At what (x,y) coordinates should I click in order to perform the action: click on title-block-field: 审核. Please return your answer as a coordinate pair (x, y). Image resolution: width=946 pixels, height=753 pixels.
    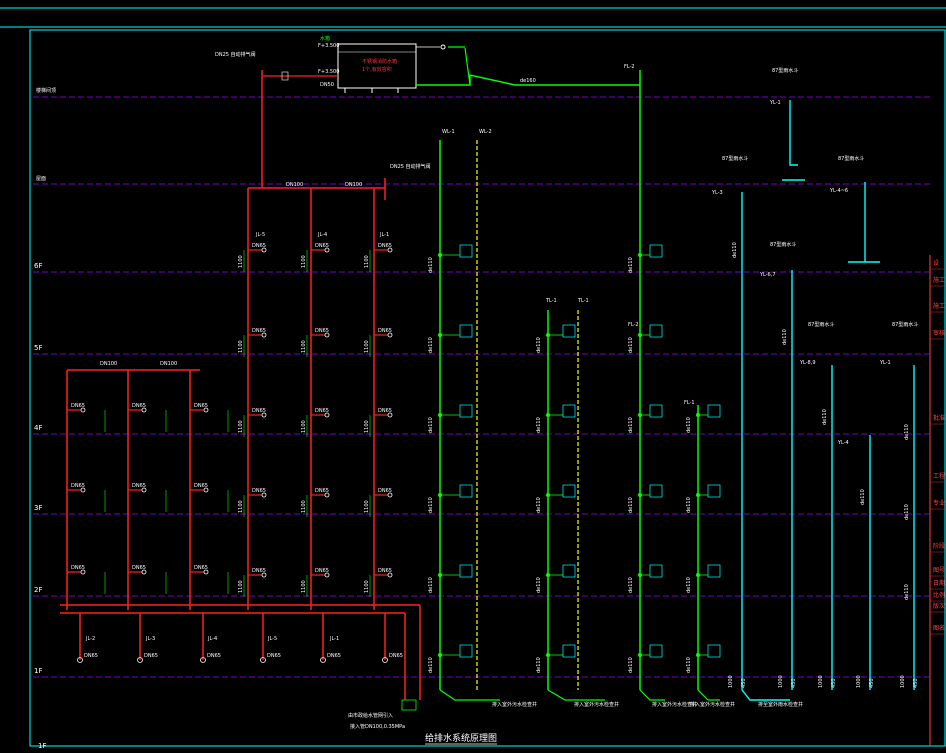
    Looking at the image, I should click on (939, 333).